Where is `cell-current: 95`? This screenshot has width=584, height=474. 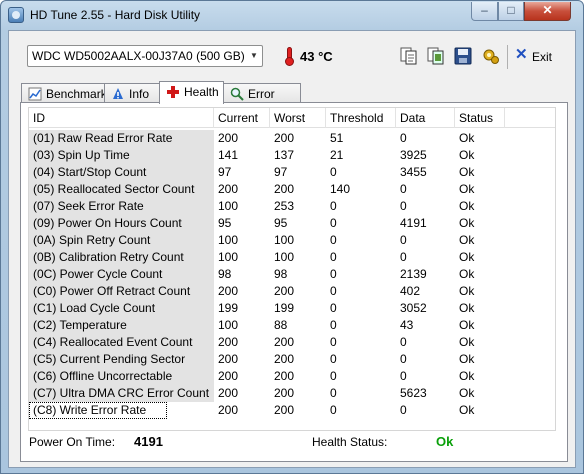 cell-current: 95 is located at coordinates (225, 223).